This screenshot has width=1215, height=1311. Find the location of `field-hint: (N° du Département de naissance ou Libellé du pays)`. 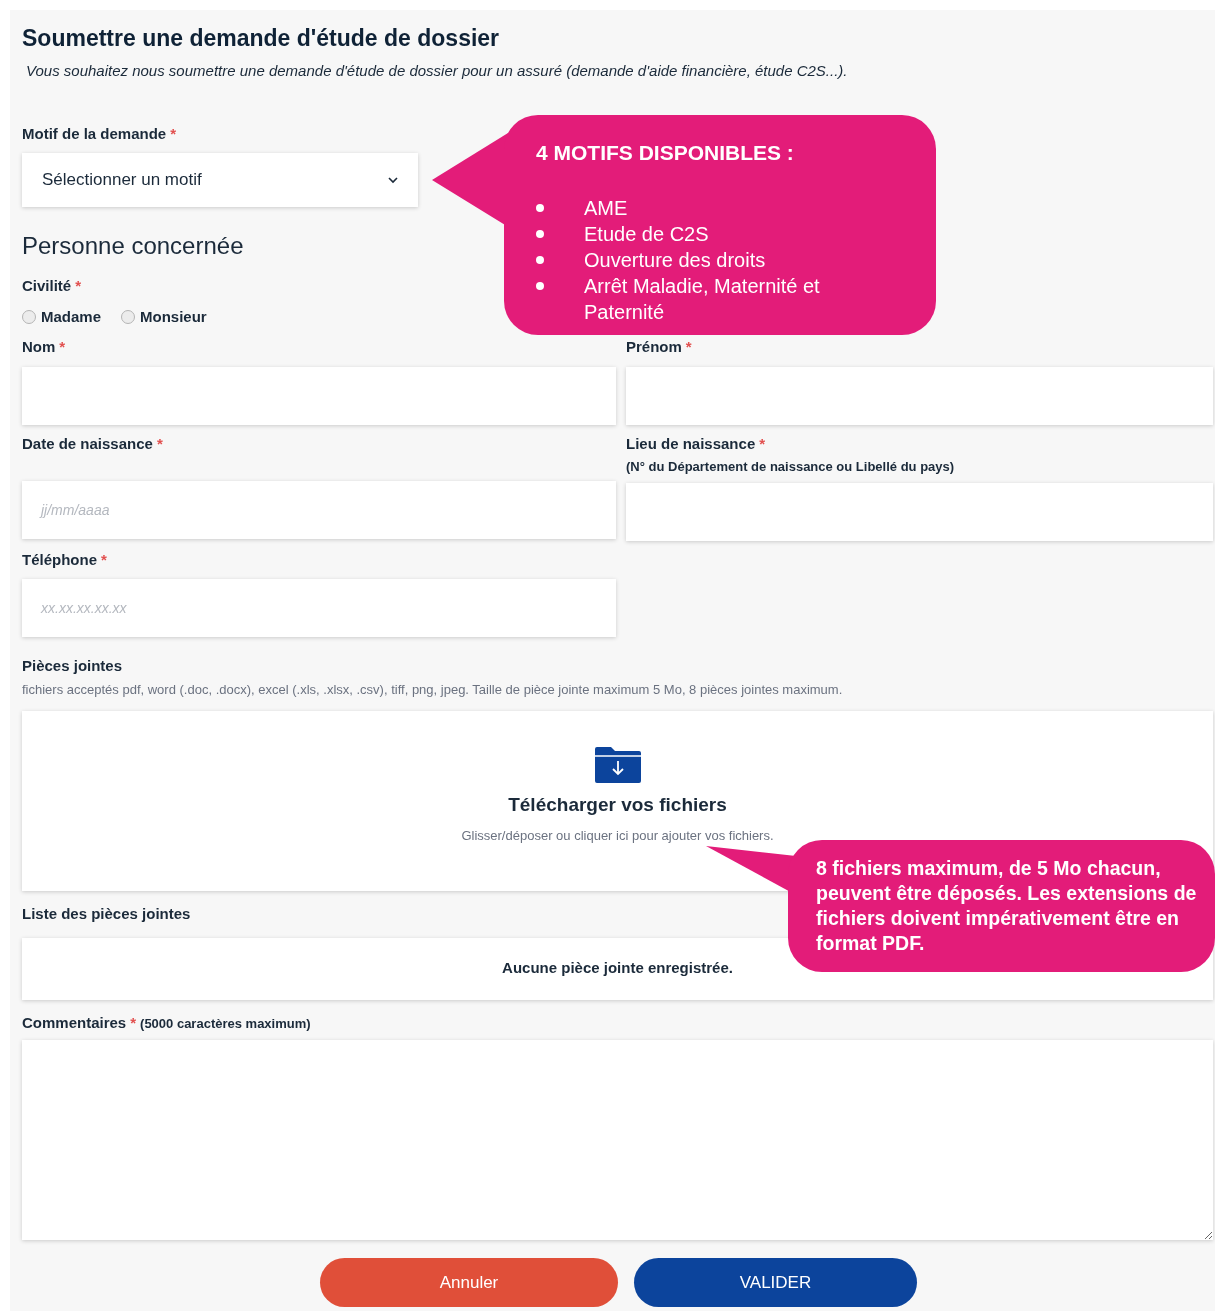

field-hint: (N° du Département de naissance ou Libellé du pays) is located at coordinates (790, 467).